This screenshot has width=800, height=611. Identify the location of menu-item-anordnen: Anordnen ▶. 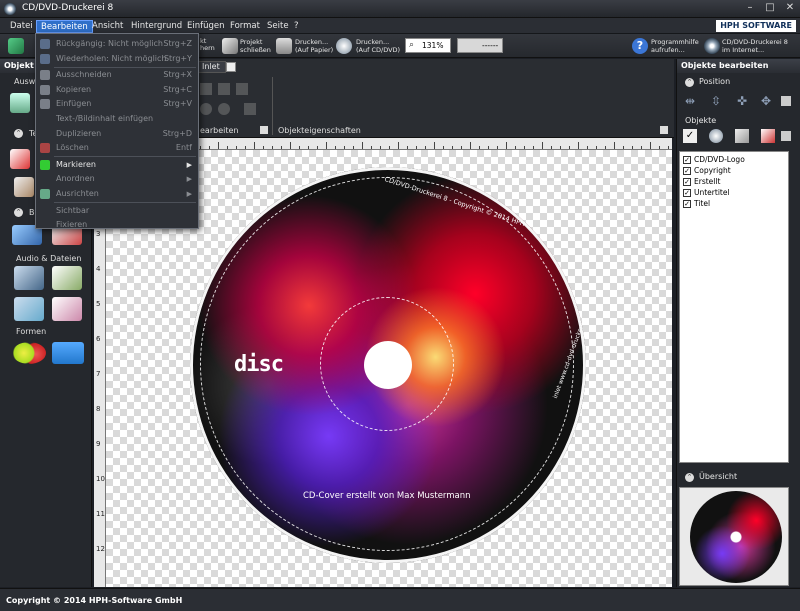
(117, 179).